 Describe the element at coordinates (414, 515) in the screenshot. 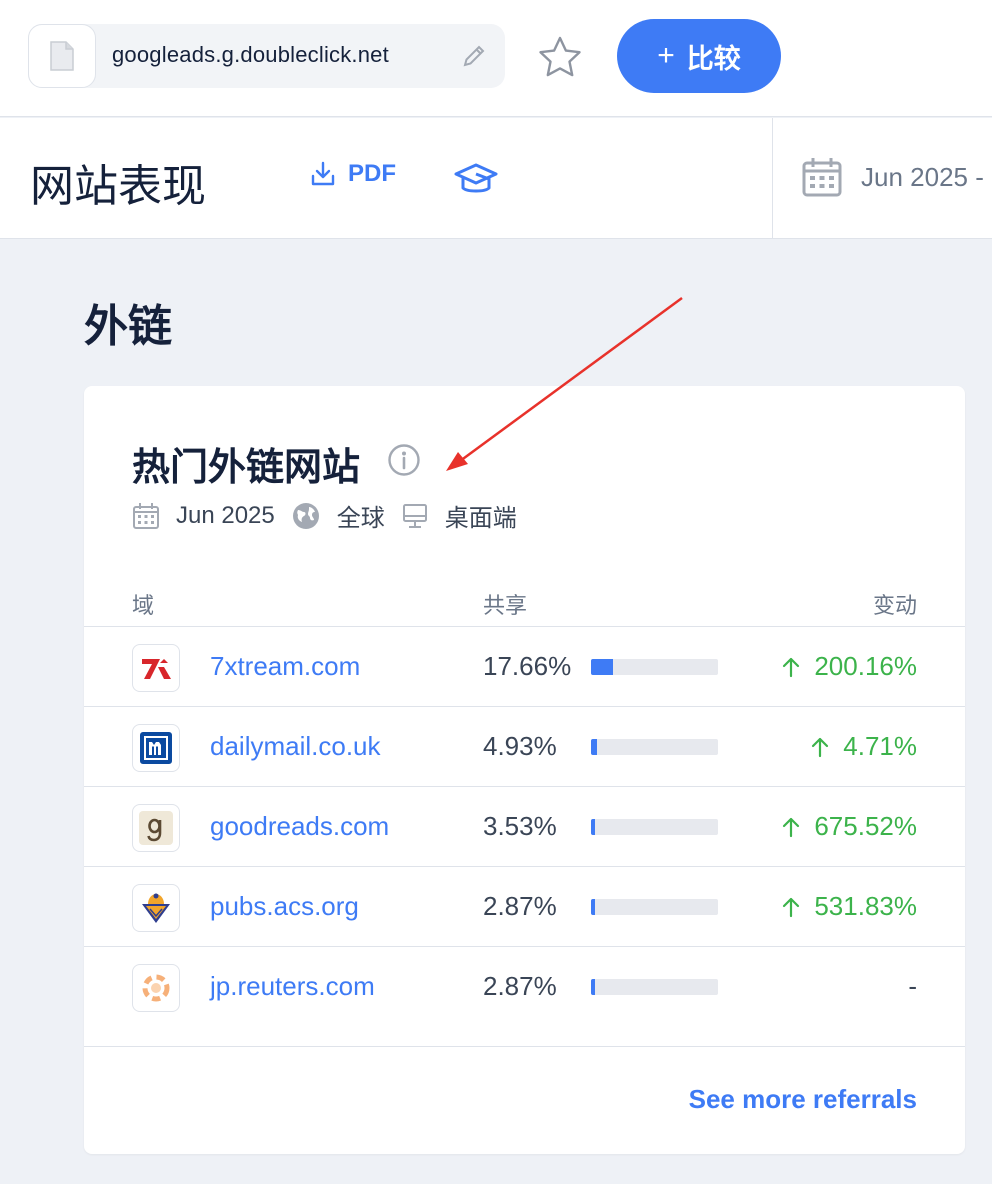

I see `desktop-icon` at that location.